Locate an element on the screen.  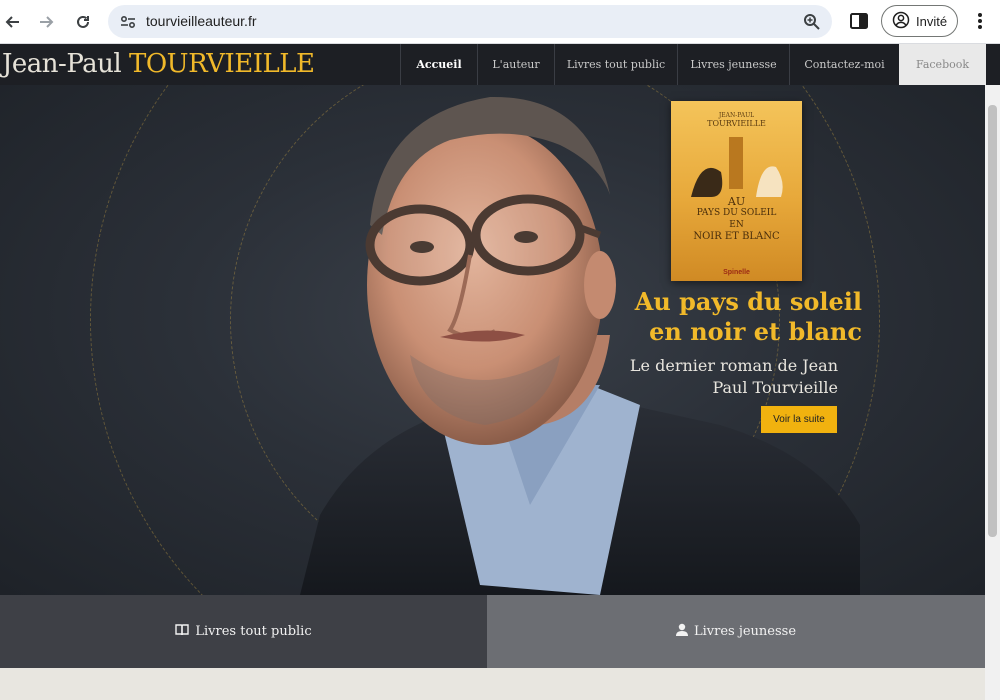
profile-icon is located at coordinates (901, 21).